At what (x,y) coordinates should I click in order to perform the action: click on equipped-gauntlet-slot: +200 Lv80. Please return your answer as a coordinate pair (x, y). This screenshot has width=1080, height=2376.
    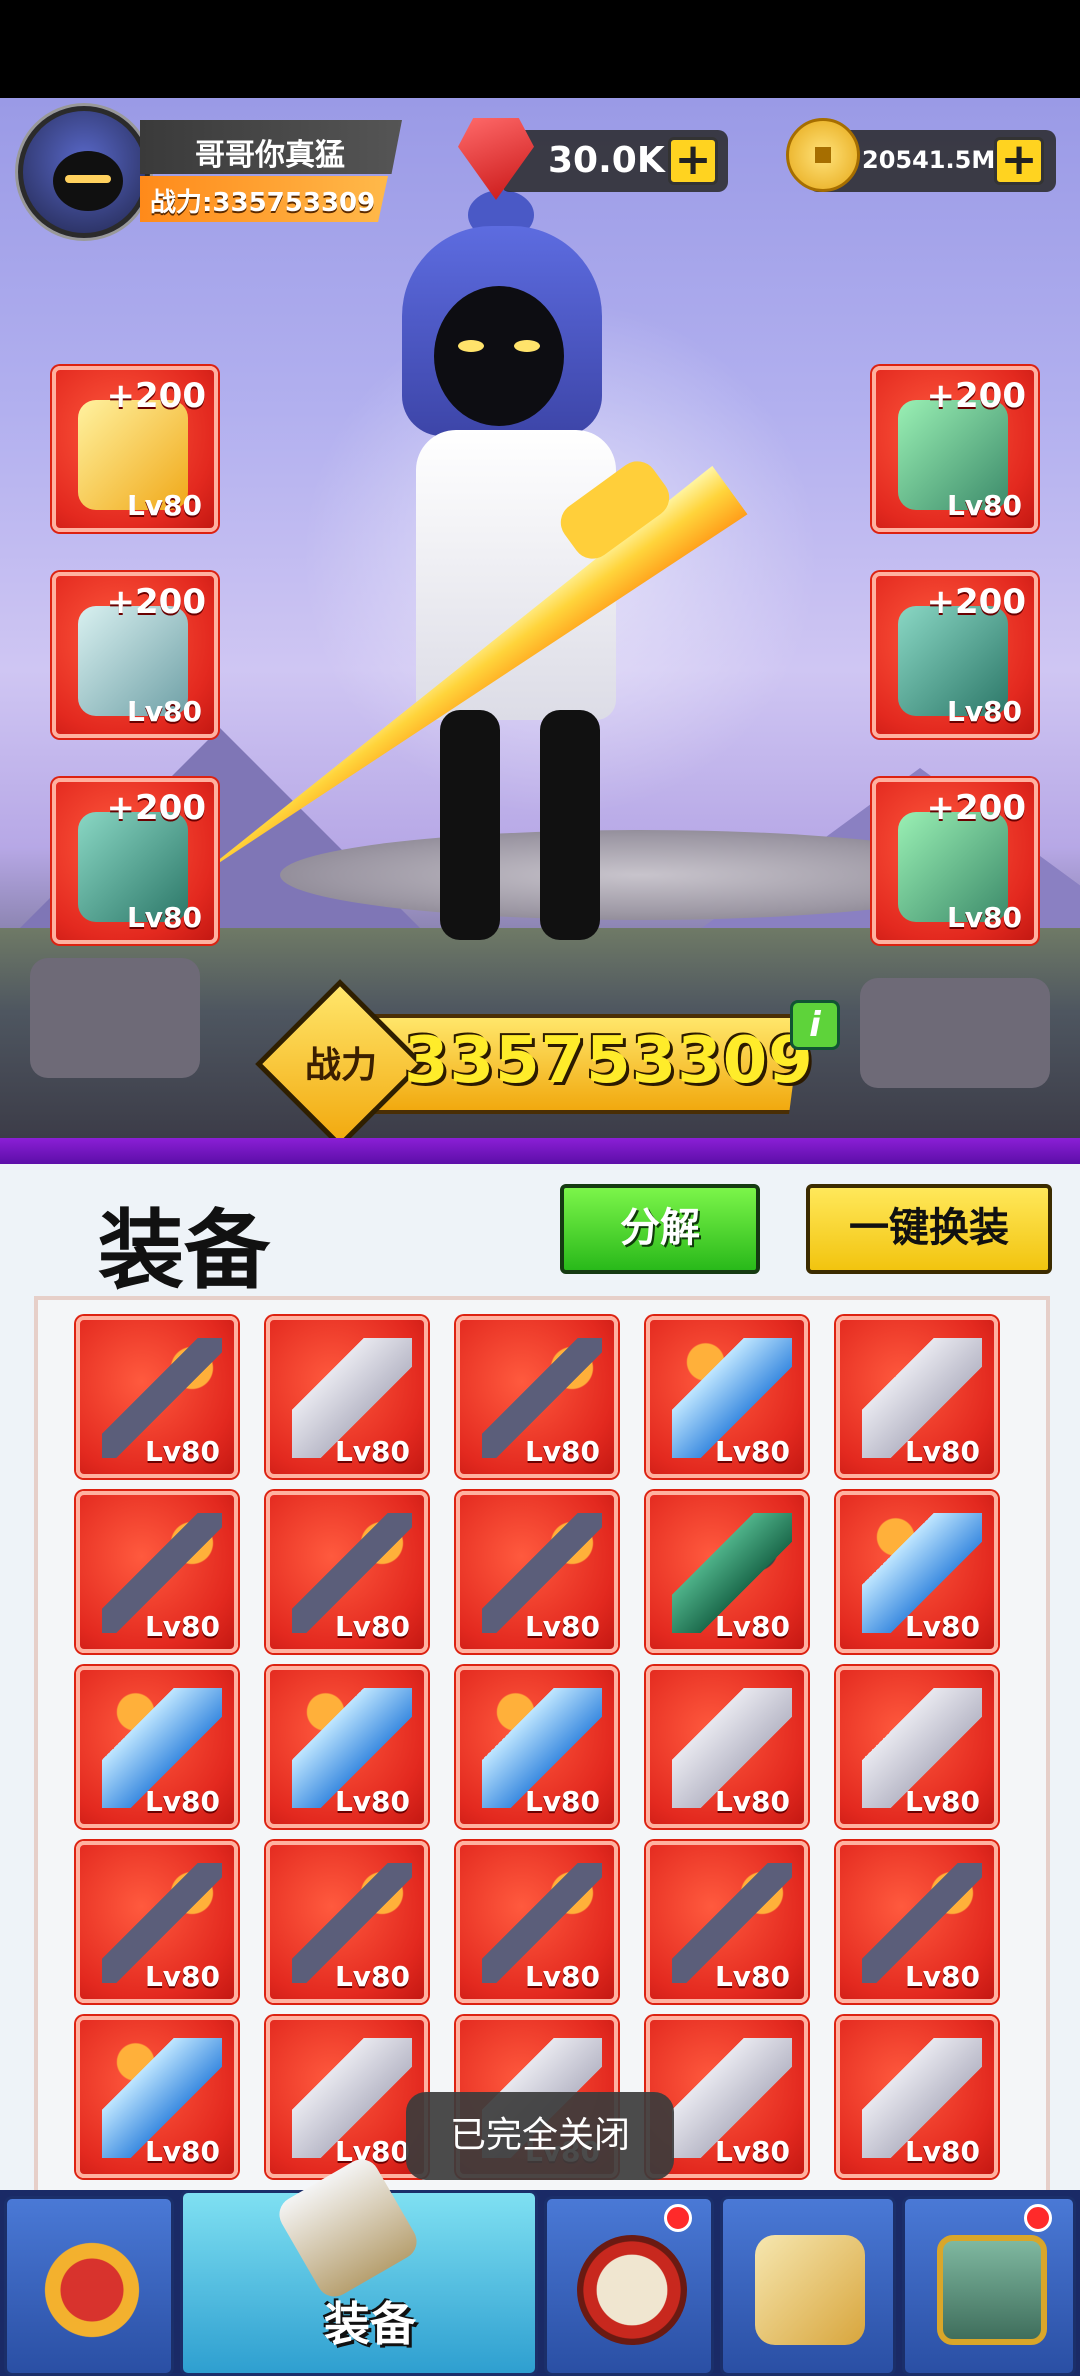
    Looking at the image, I should click on (955, 861).